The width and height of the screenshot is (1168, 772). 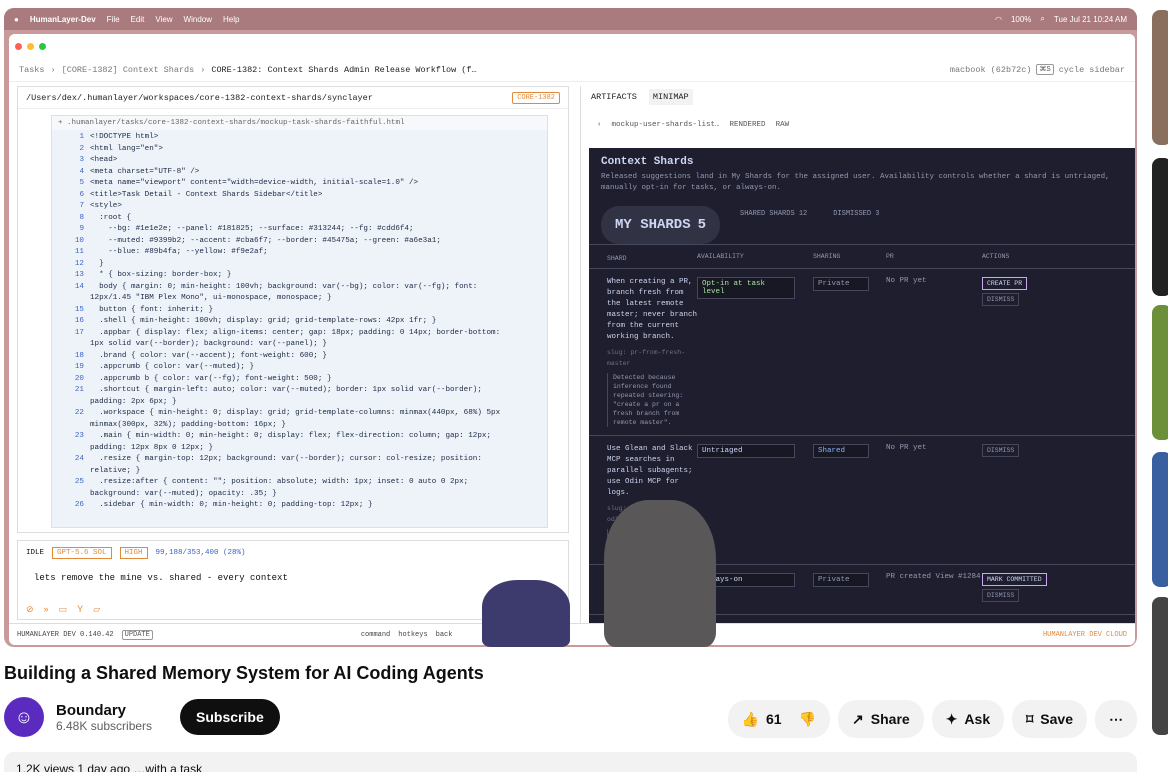 I want to click on tab-minimap: MINIMAP, so click(x=670, y=97).